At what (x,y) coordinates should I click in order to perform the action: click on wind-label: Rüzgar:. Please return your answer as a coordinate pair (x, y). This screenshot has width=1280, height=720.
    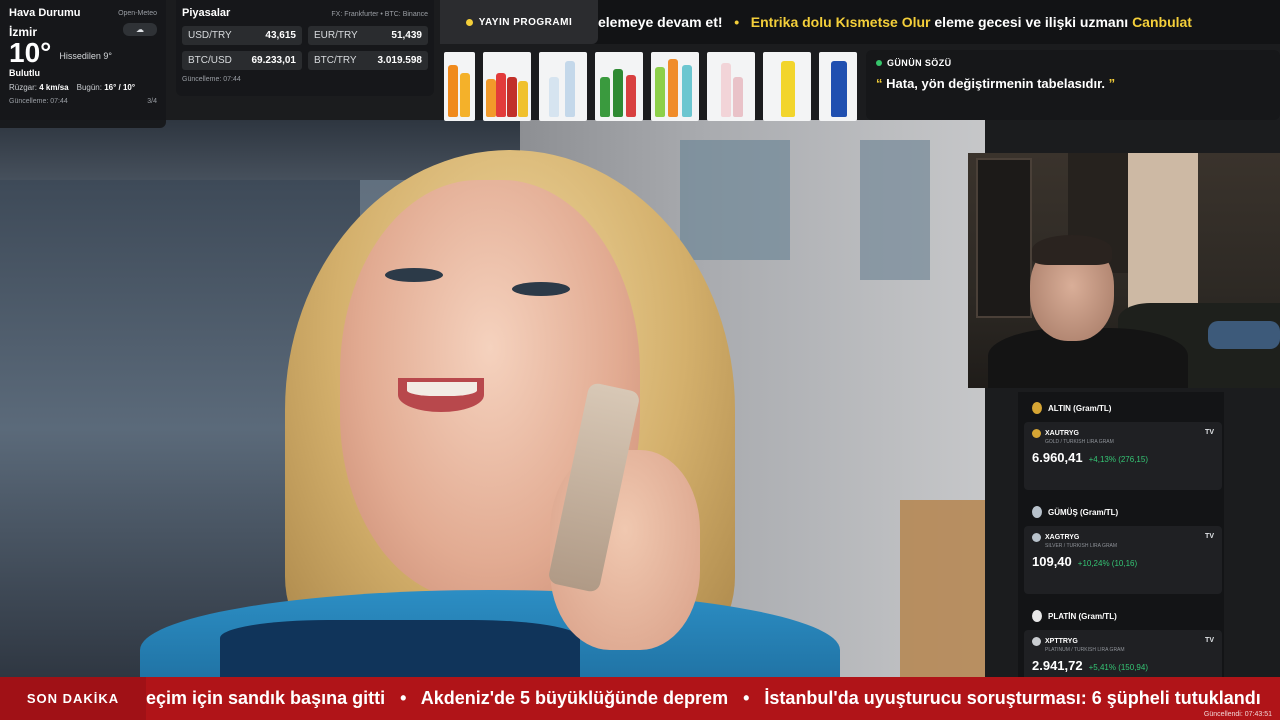
    Looking at the image, I should click on (23, 87).